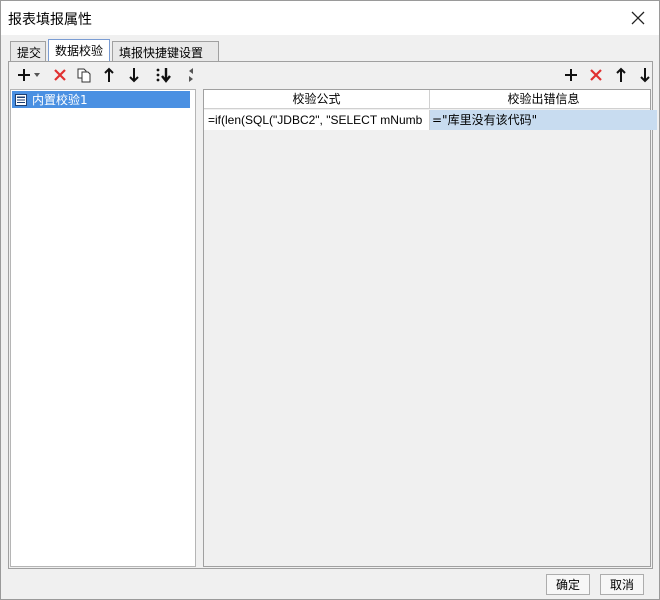 This screenshot has width=660, height=600. I want to click on ok-button: 确定, so click(568, 584).